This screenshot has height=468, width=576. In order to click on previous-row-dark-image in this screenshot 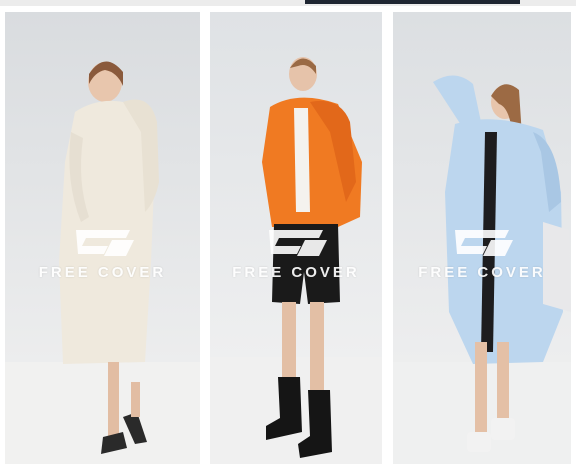, I will do `click(412, 2)`.